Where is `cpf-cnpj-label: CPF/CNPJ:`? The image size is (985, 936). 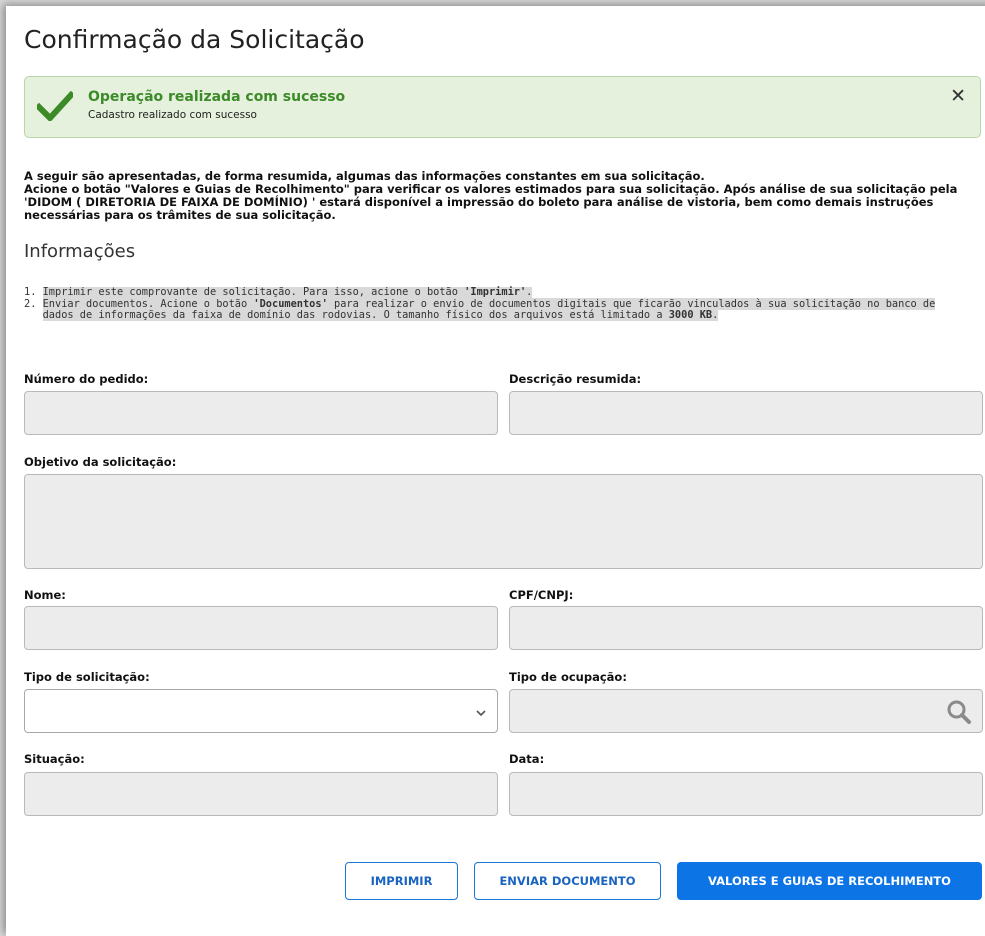 cpf-cnpj-label: CPF/CNPJ: is located at coordinates (541, 595).